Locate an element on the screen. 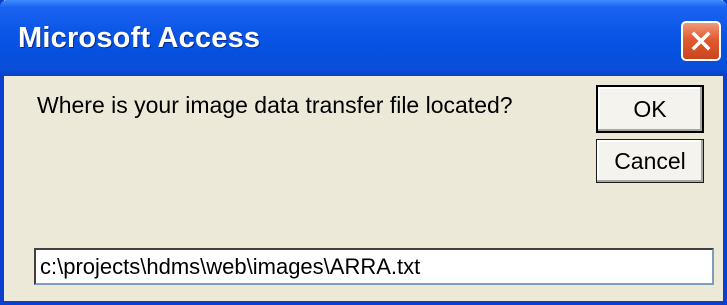  close-button is located at coordinates (701, 41).